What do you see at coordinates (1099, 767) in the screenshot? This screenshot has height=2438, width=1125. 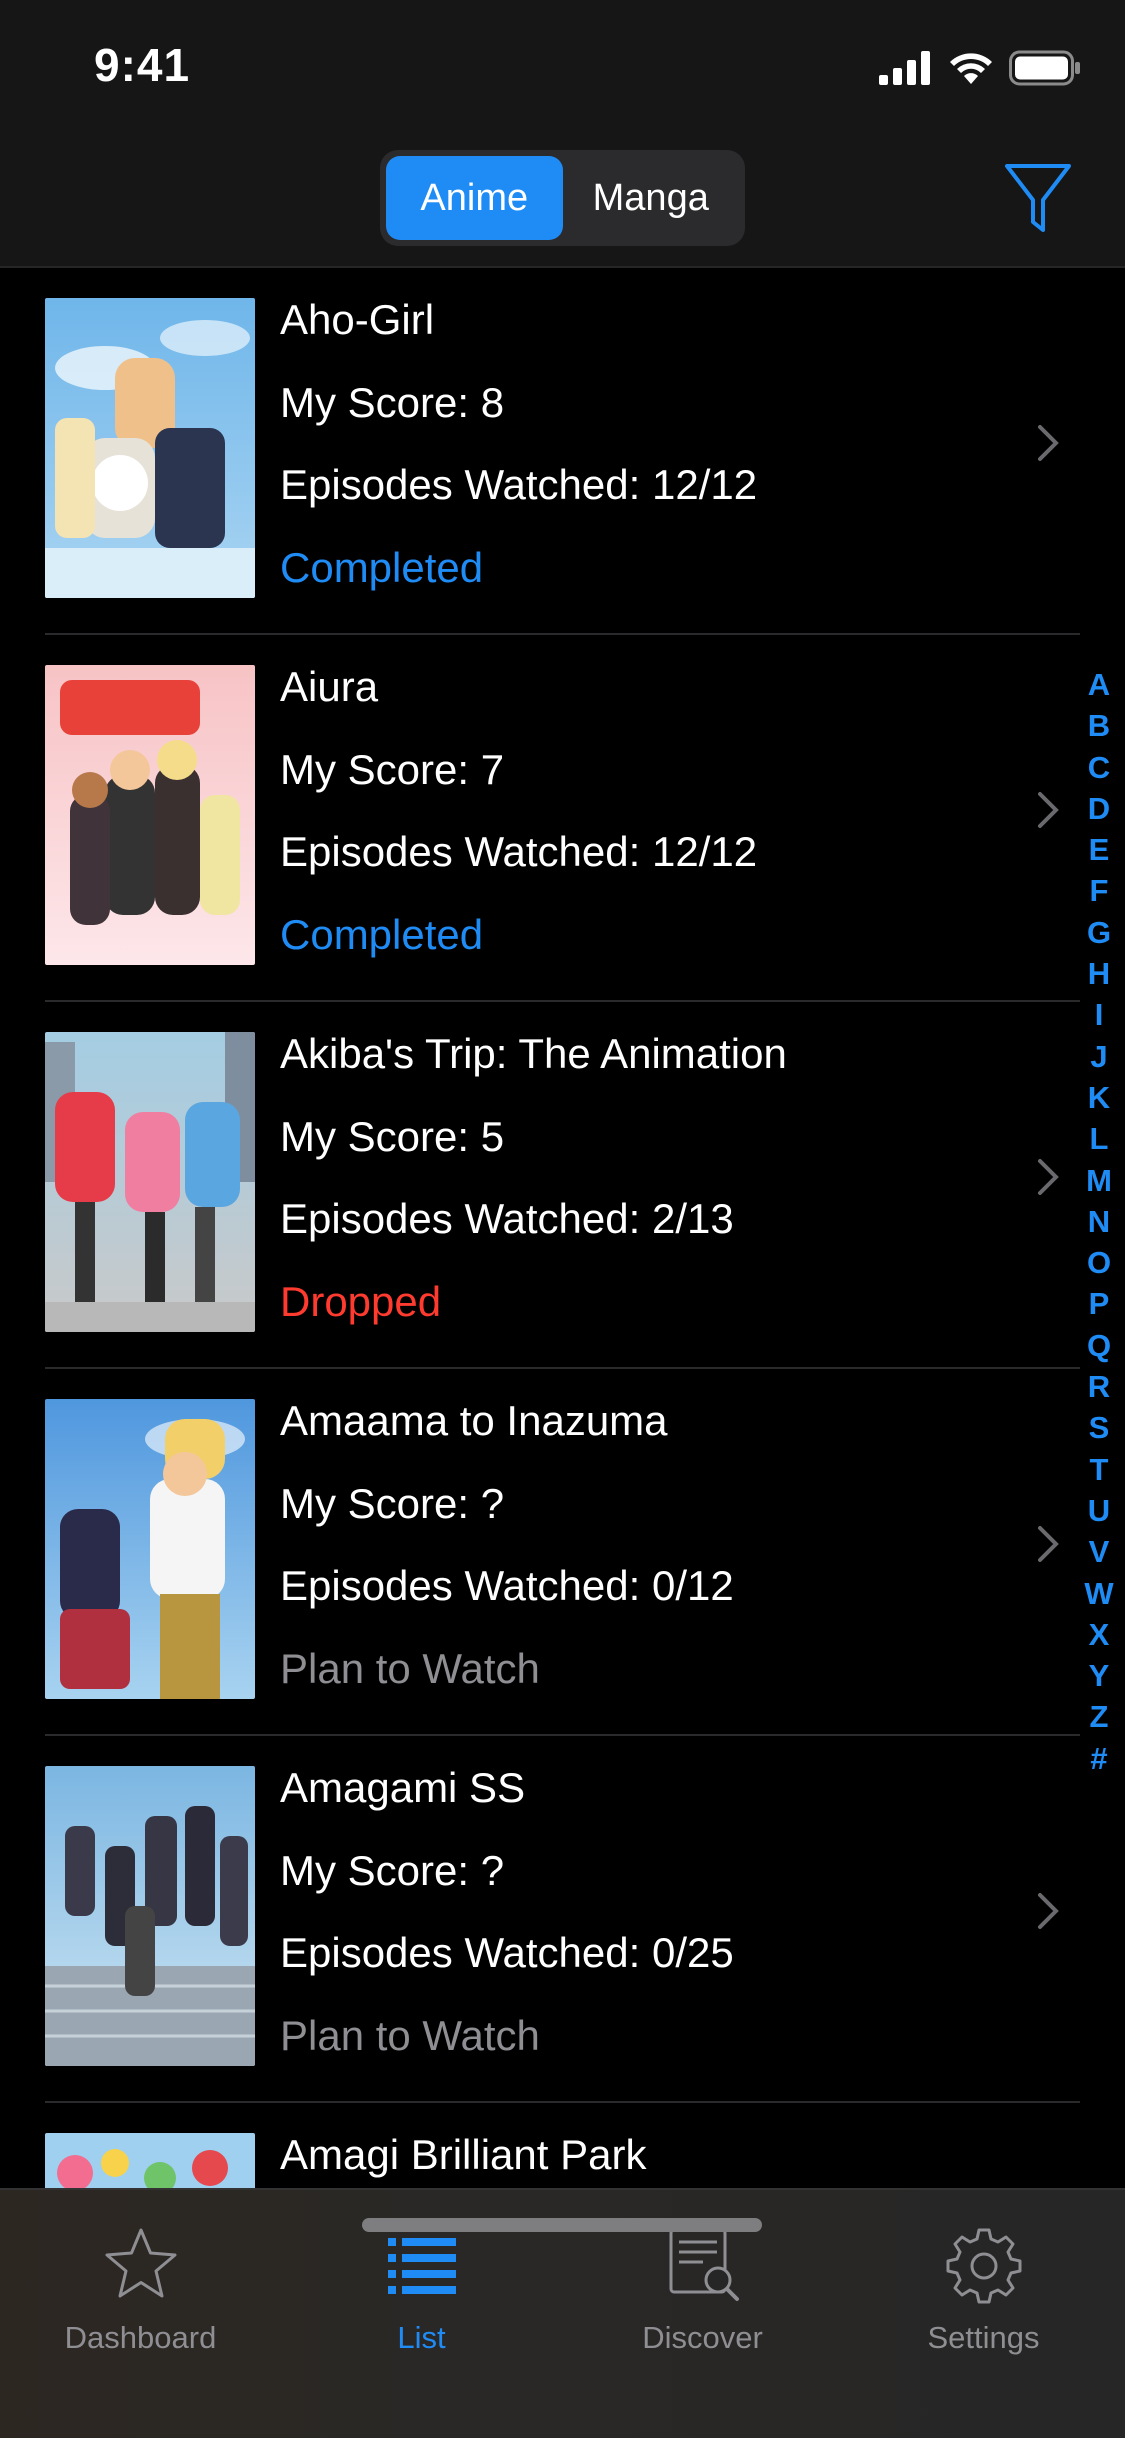 I see `index-letter: C` at bounding box center [1099, 767].